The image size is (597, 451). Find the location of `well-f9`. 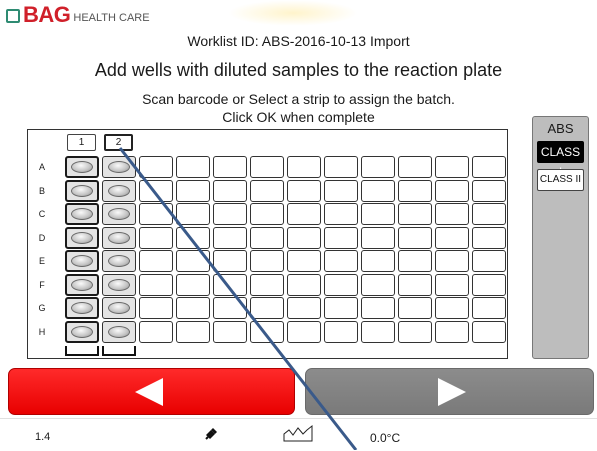

well-f9 is located at coordinates (378, 284).